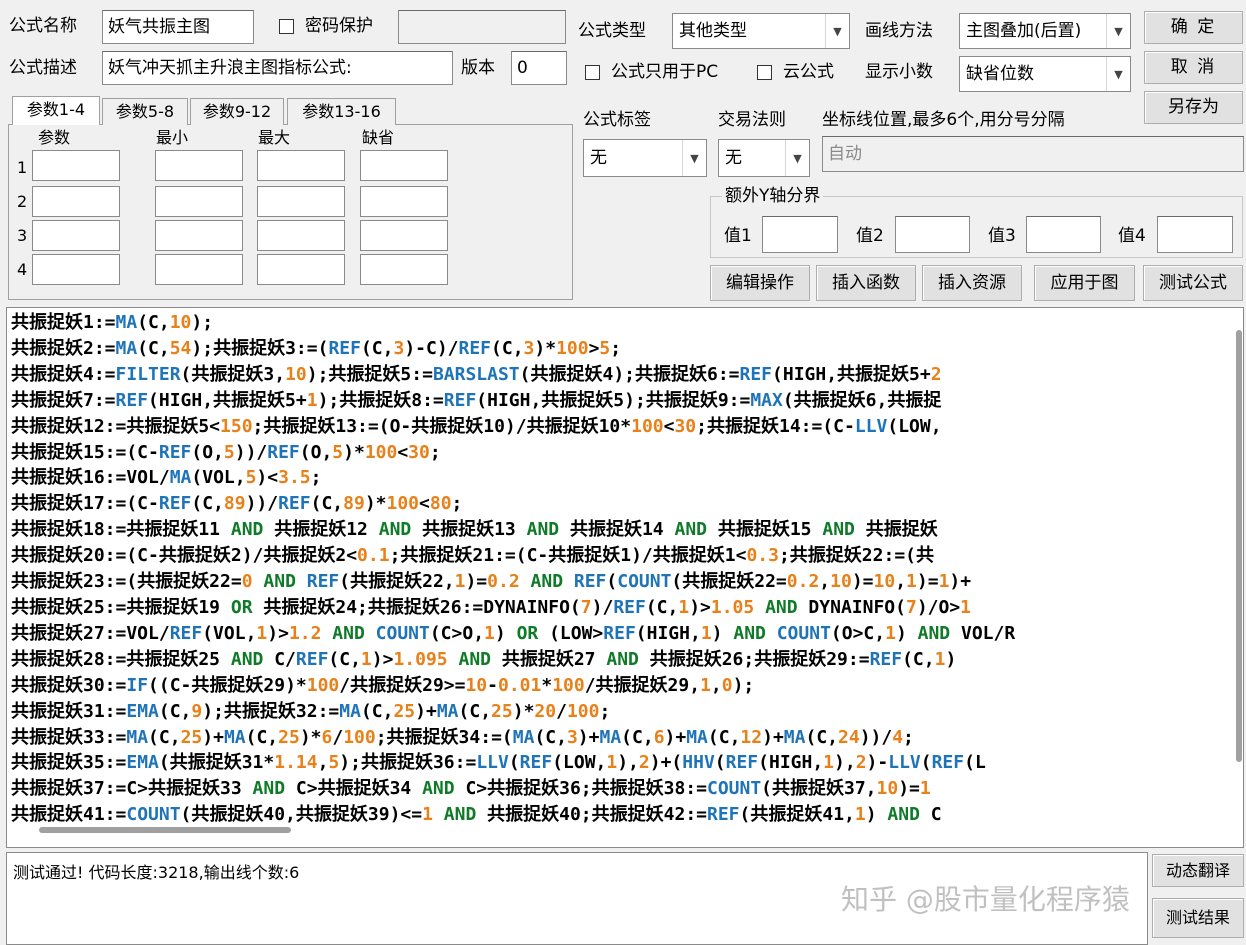 The width and height of the screenshot is (1246, 945). Describe the element at coordinates (1195, 234) in the screenshot. I see `y-value-4-input` at that location.